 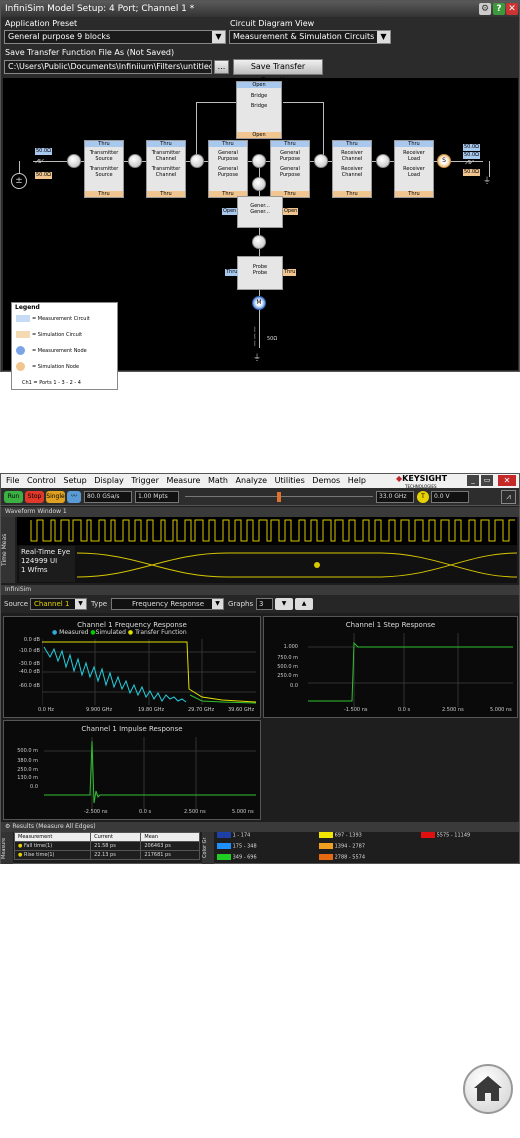 I want to click on home-icon, so click(x=488, y=1088).